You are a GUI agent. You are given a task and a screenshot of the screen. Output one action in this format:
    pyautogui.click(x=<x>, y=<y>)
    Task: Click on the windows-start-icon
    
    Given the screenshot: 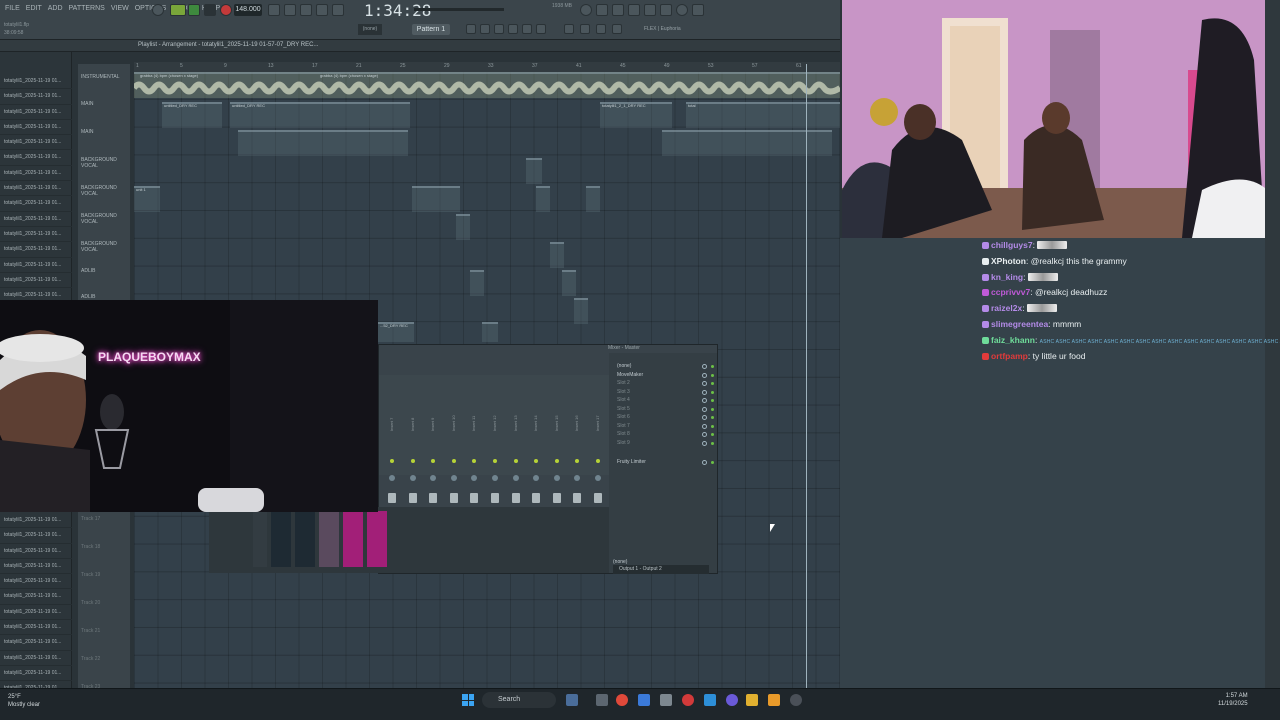 What is the action you would take?
    pyautogui.click(x=468, y=700)
    